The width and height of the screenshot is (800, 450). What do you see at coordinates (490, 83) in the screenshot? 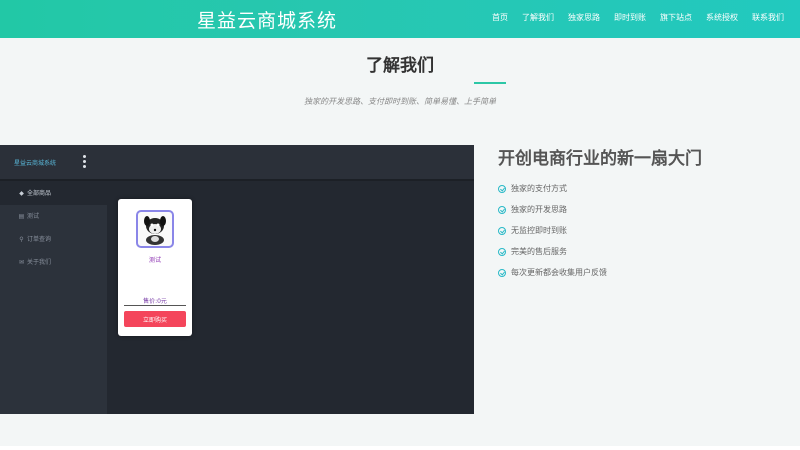
I see `title-underline` at bounding box center [490, 83].